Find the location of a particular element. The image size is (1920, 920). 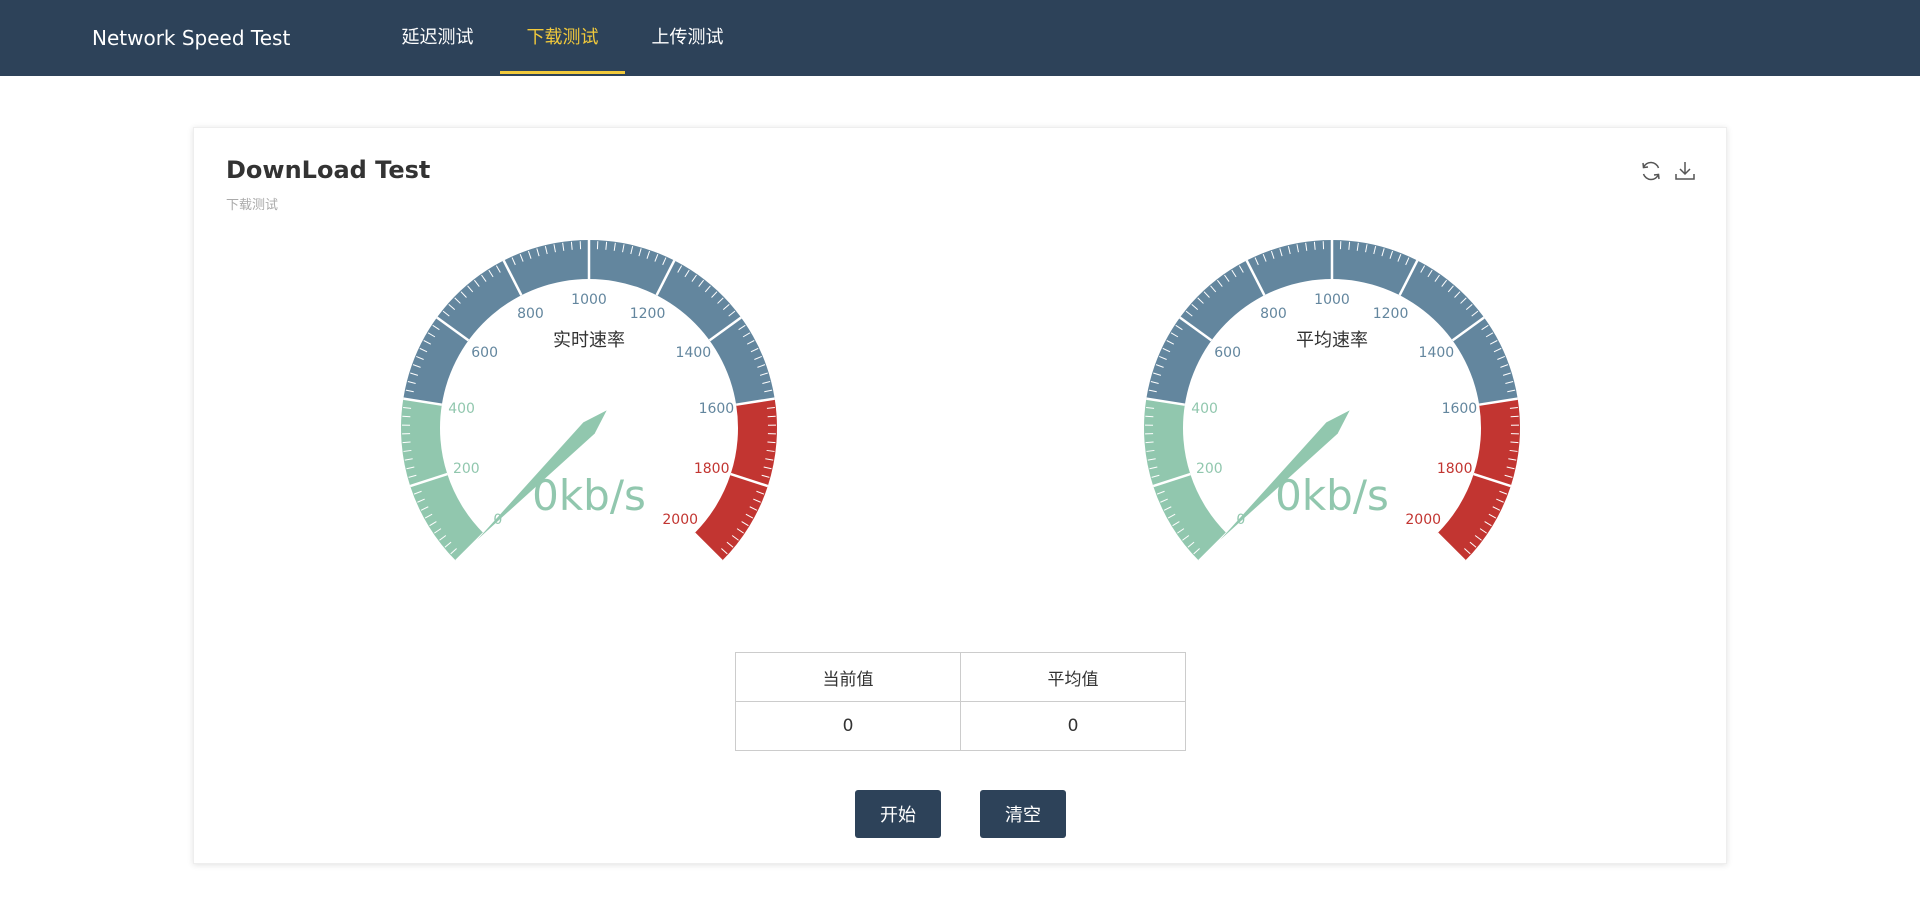

average-value-cell: 0 is located at coordinates (1073, 726).